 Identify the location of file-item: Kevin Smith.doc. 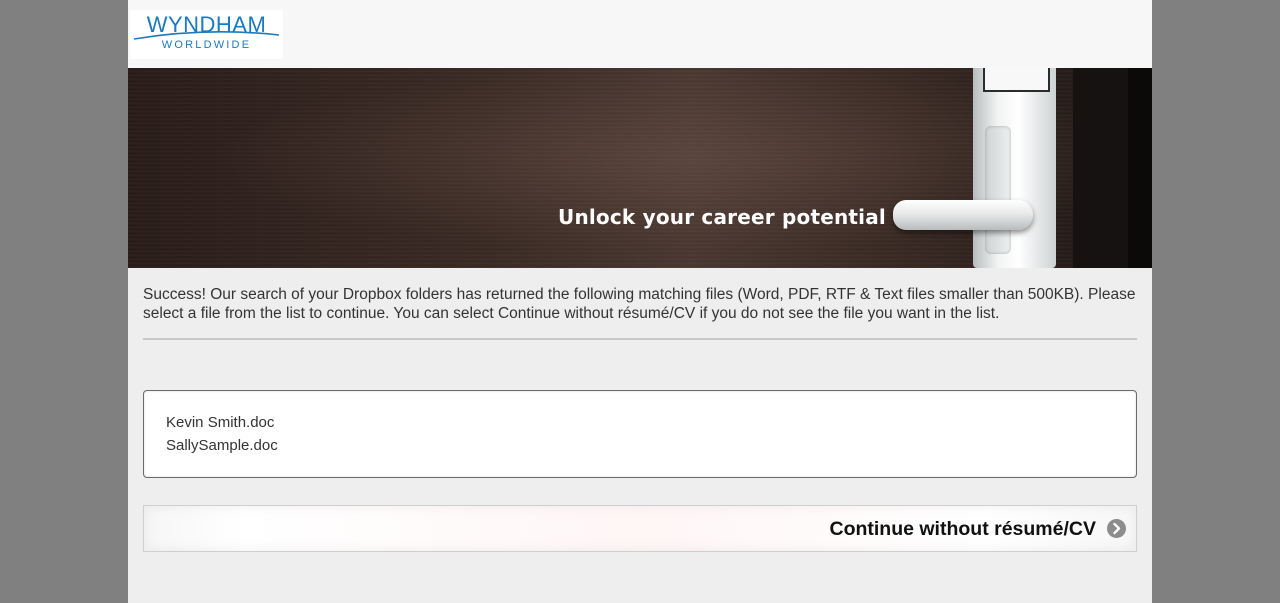
(220, 423).